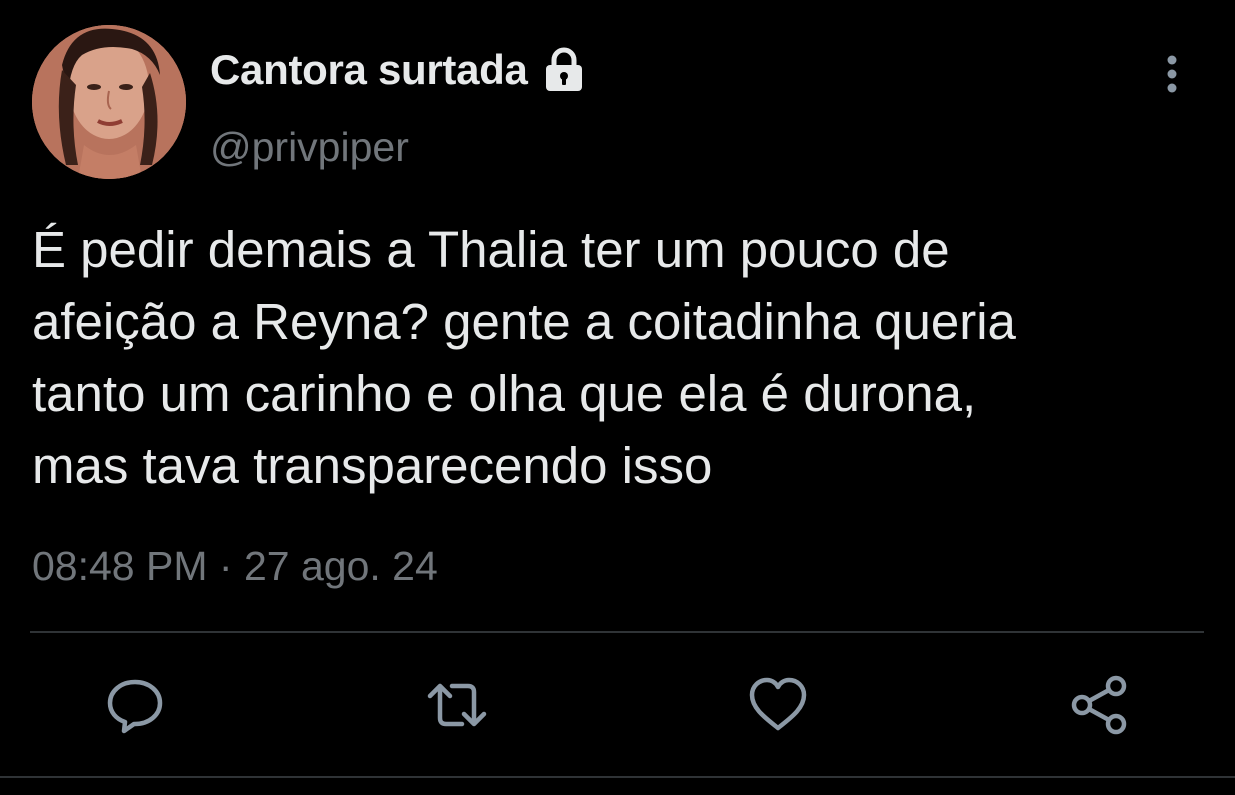 The height and width of the screenshot is (795, 1235). Describe the element at coordinates (617, 632) in the screenshot. I see `divider` at that location.